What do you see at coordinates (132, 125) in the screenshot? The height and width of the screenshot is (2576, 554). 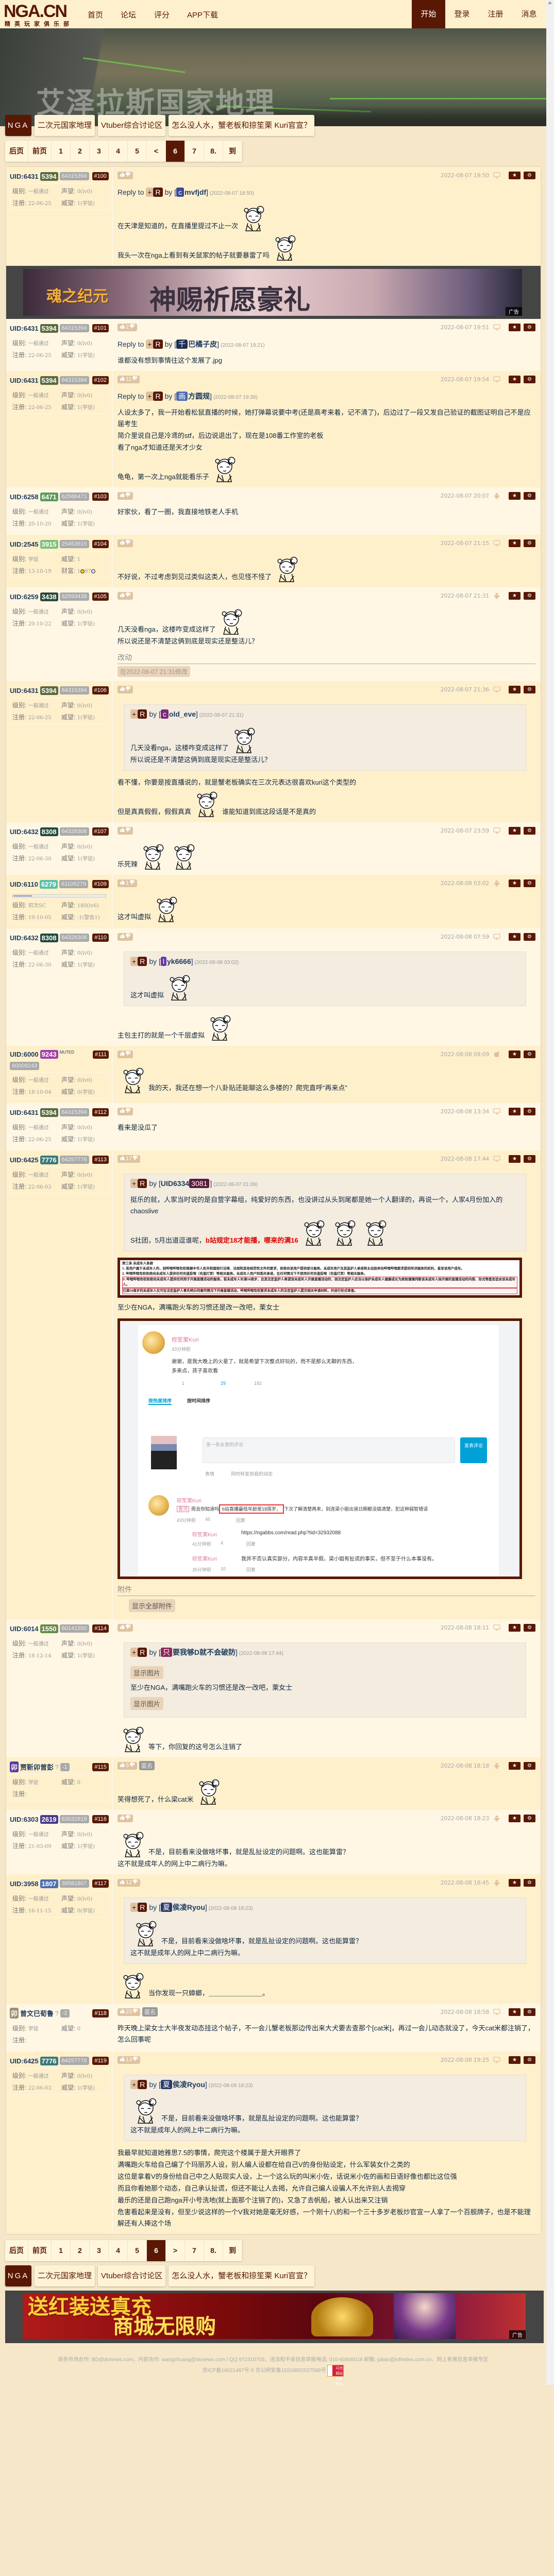 I see `breadcrumb-vtuber: Vtuber综合讨论区` at bounding box center [132, 125].